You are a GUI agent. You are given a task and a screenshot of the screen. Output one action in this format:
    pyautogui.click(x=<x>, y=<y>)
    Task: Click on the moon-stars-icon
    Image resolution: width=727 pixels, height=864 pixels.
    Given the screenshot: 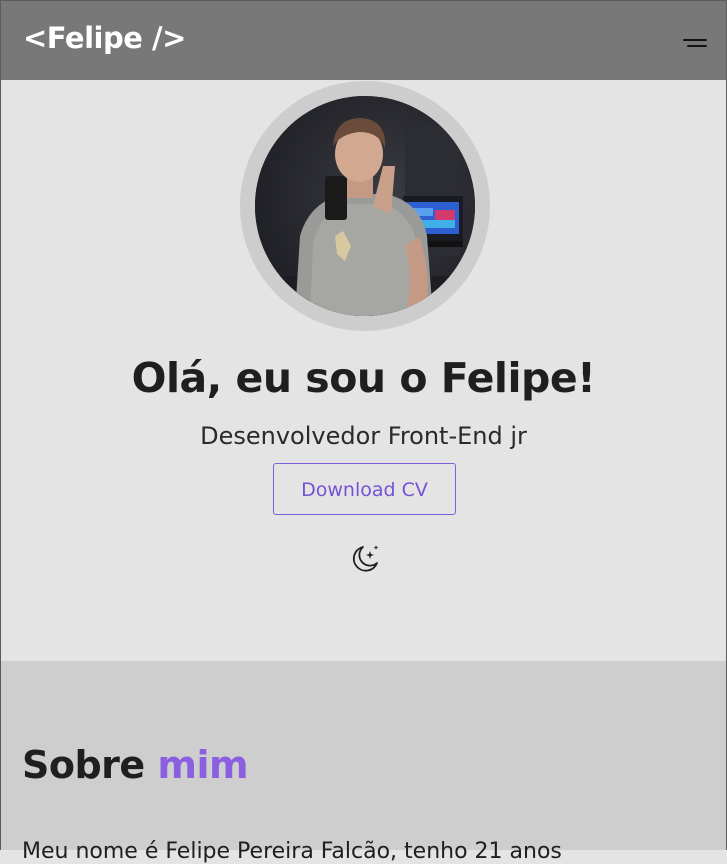 What is the action you would take?
    pyautogui.click(x=365, y=558)
    